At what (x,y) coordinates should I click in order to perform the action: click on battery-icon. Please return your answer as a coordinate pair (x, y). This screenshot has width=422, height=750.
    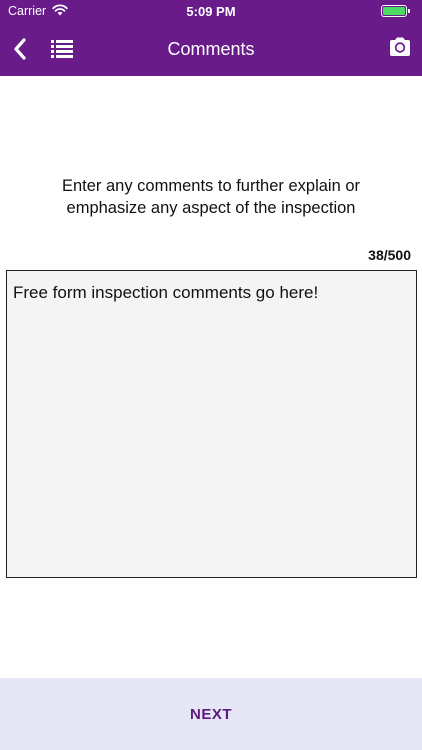
    Looking at the image, I should click on (394, 11).